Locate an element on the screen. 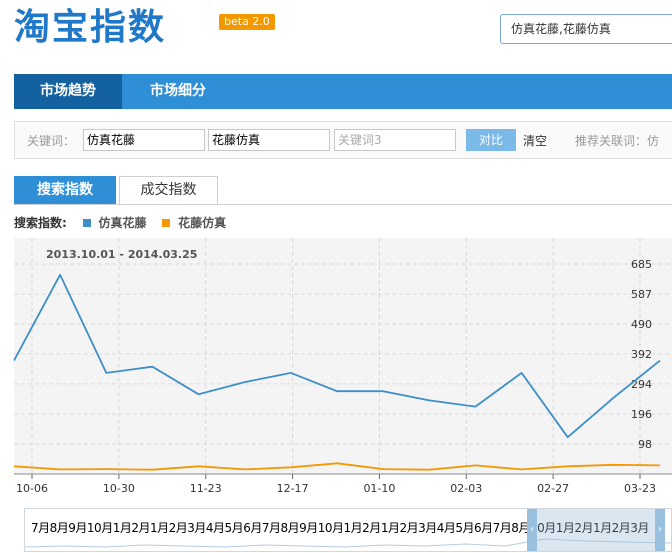  x-tick-label: 12-17 is located at coordinates (293, 488).